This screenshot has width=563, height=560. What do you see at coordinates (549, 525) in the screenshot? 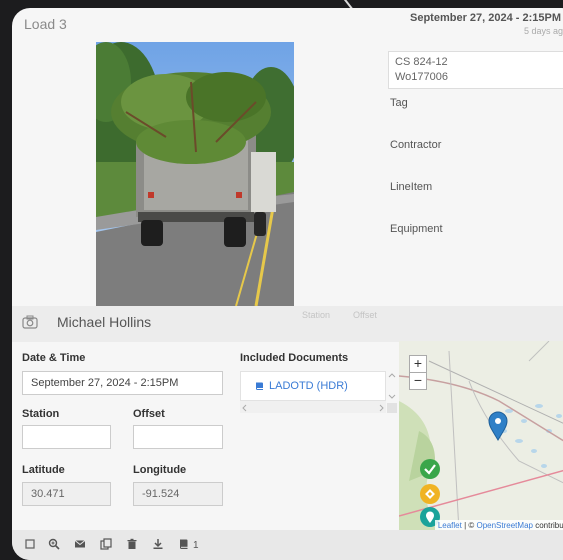
I see `attribution-contributors: contributors` at bounding box center [549, 525].